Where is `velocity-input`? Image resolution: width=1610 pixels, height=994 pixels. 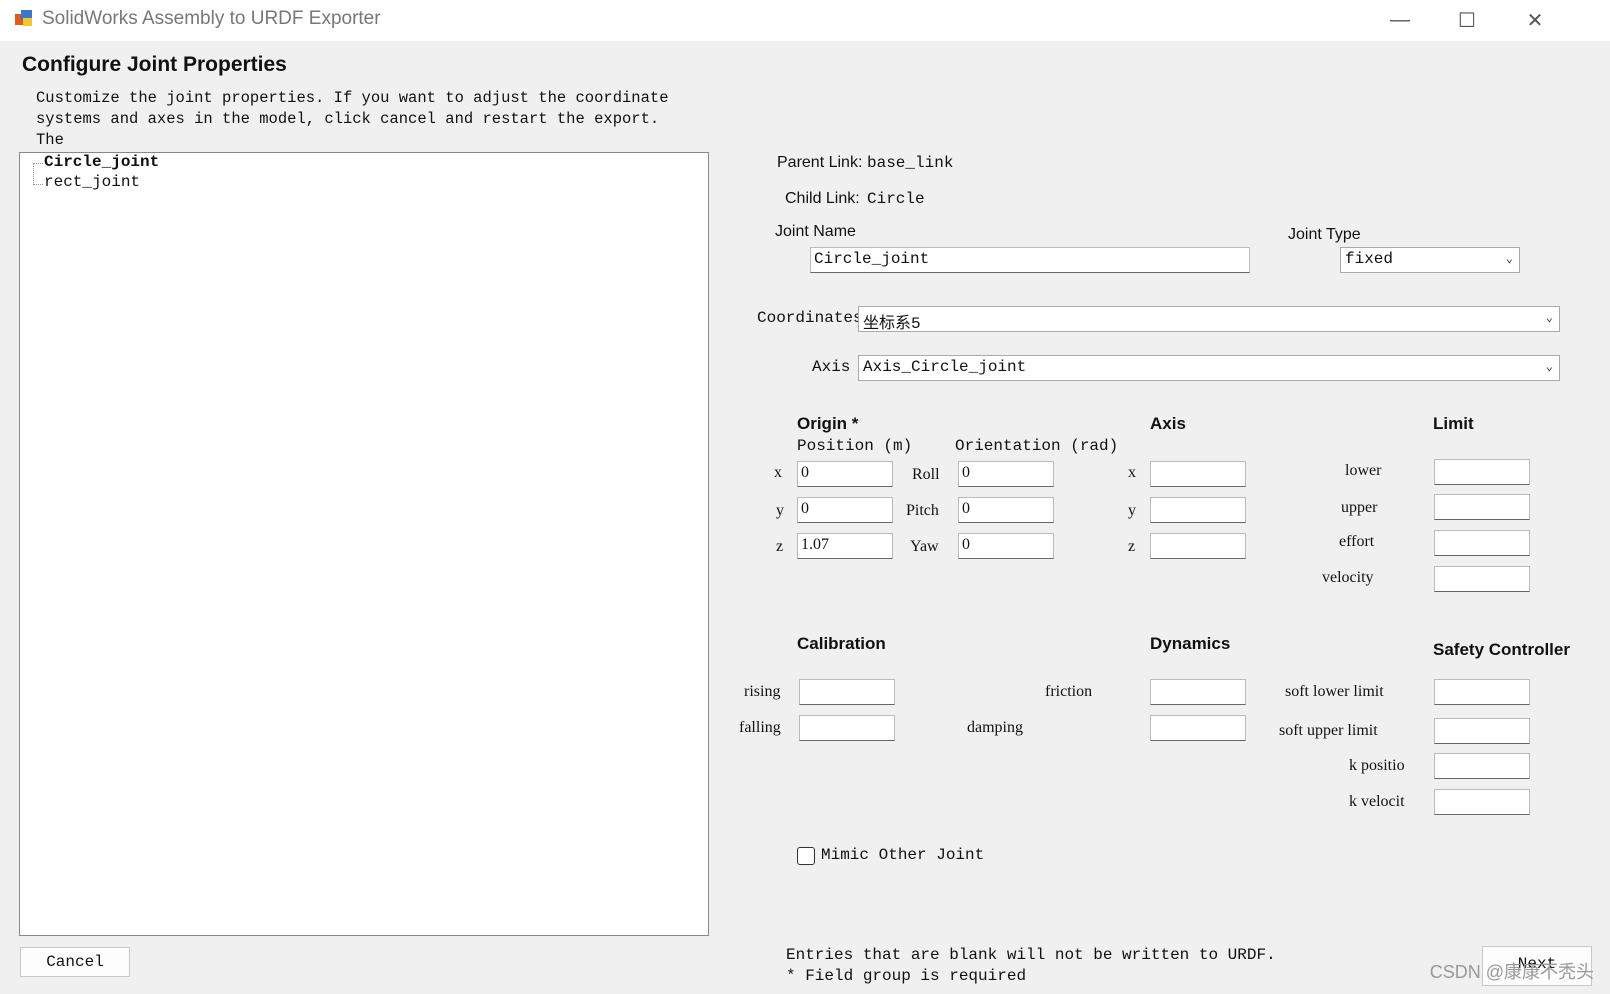 velocity-input is located at coordinates (1482, 579).